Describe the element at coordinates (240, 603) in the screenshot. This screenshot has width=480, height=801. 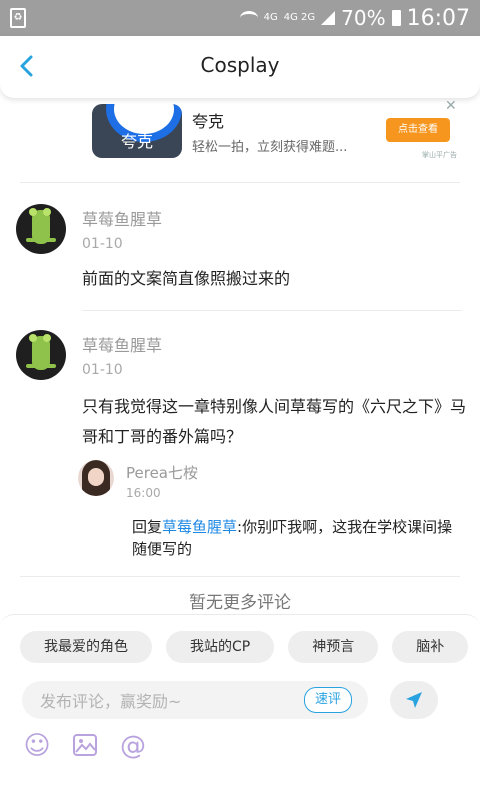
I see `no-more-comments: 暂无更多评论` at that location.